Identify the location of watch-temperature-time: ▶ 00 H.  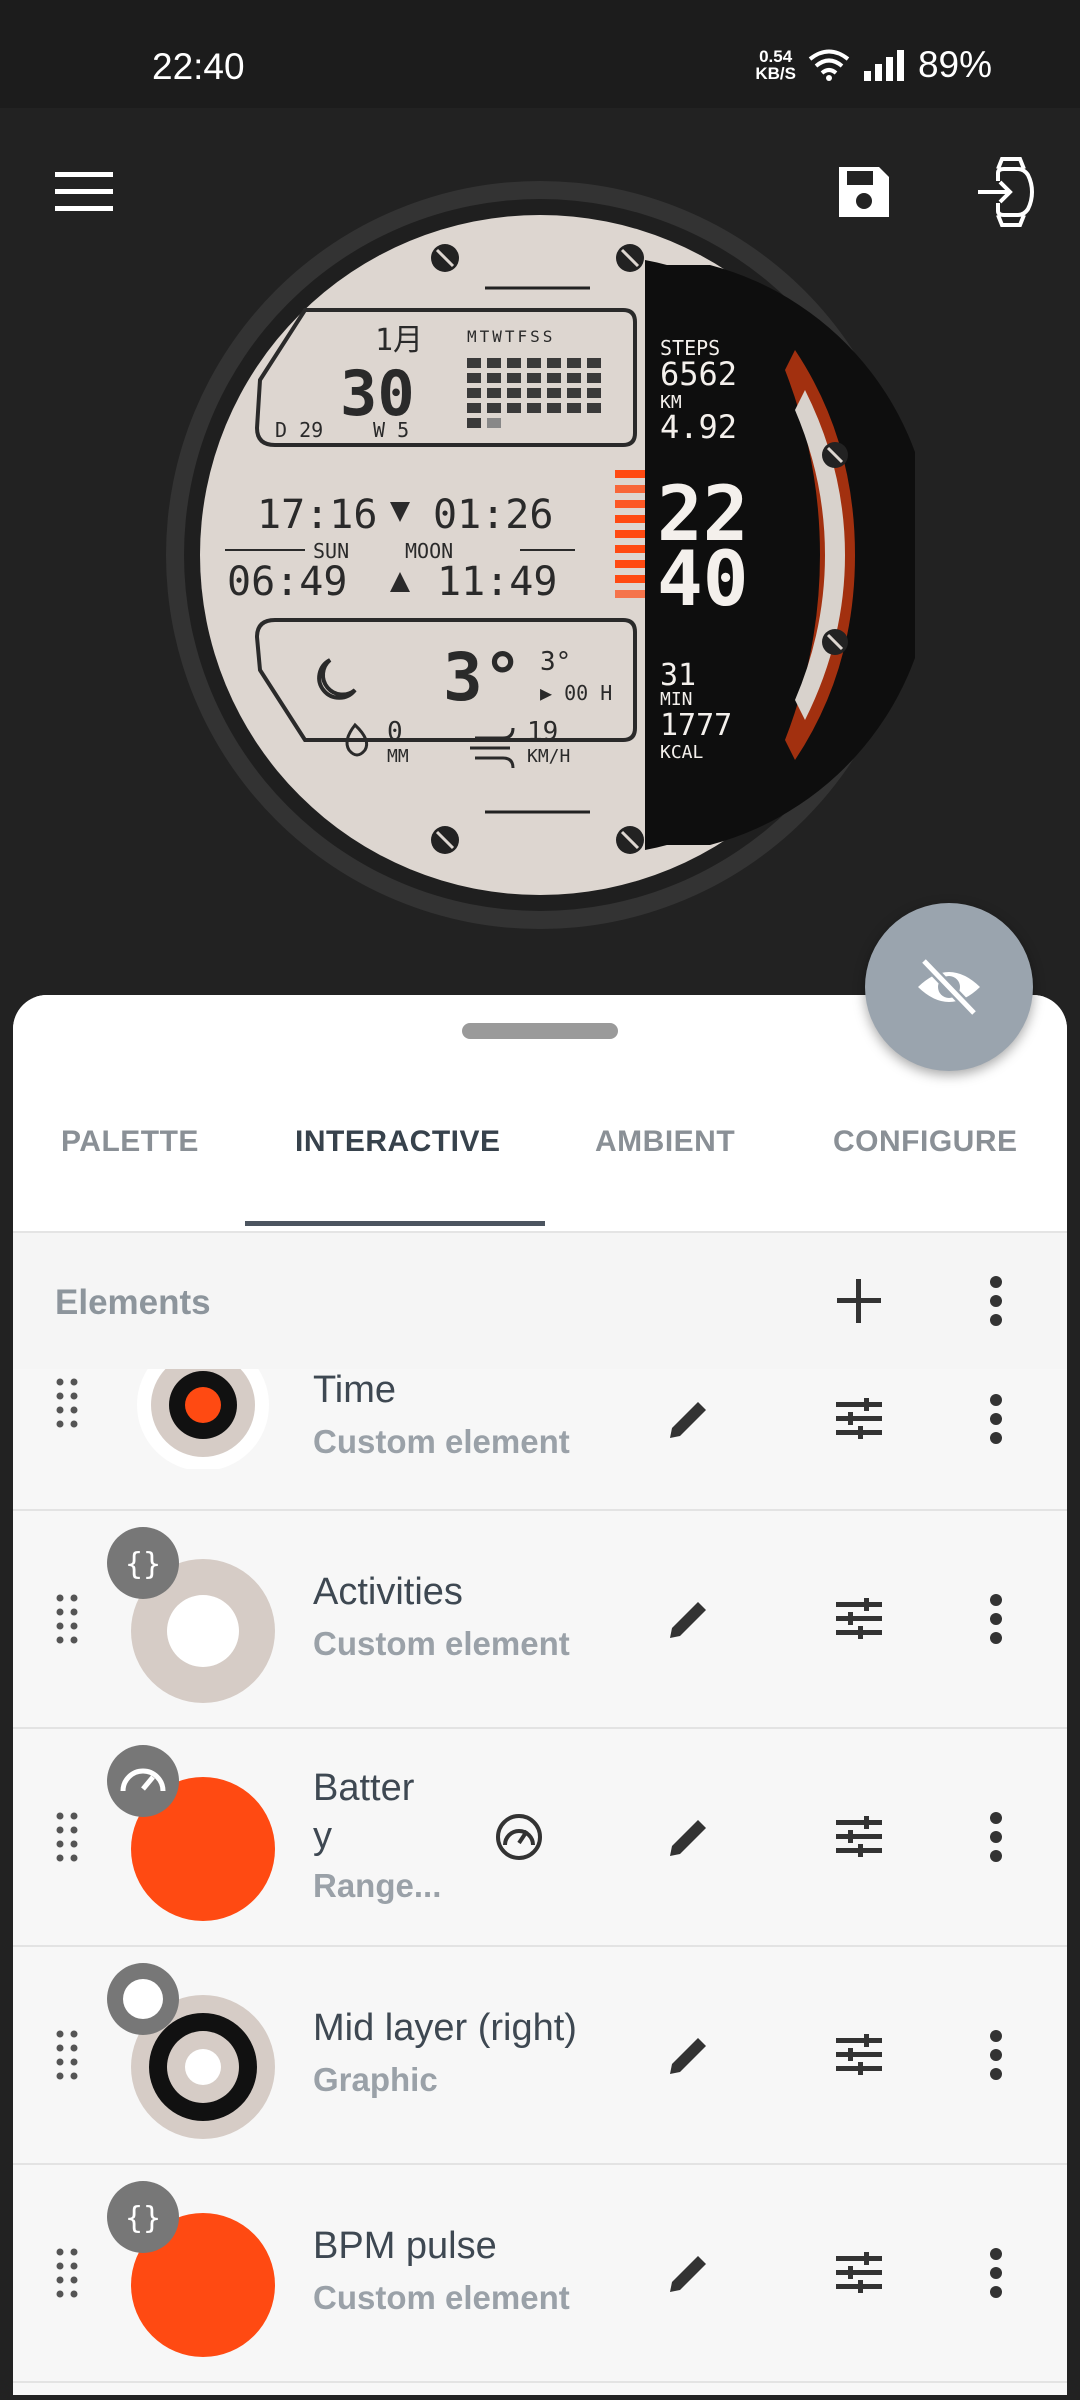
(576, 693).